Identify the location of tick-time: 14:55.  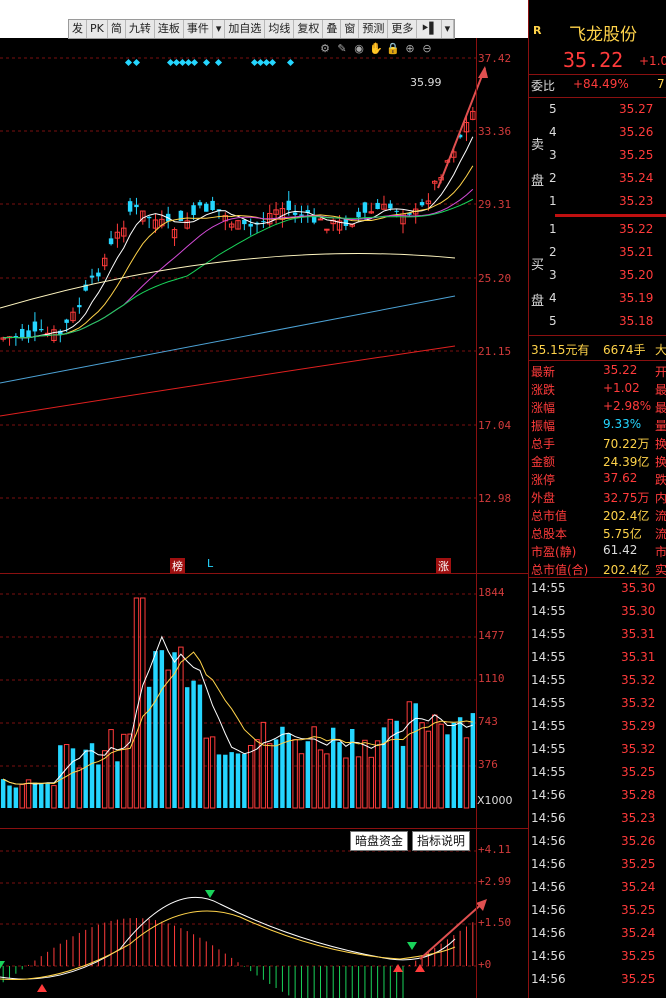
(548, 634).